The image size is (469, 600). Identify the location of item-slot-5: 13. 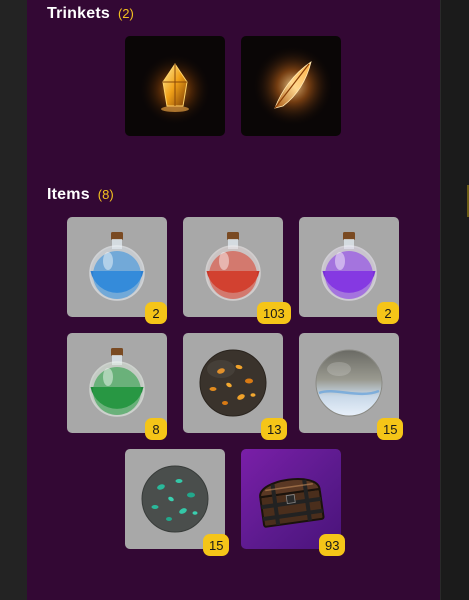
(235, 386).